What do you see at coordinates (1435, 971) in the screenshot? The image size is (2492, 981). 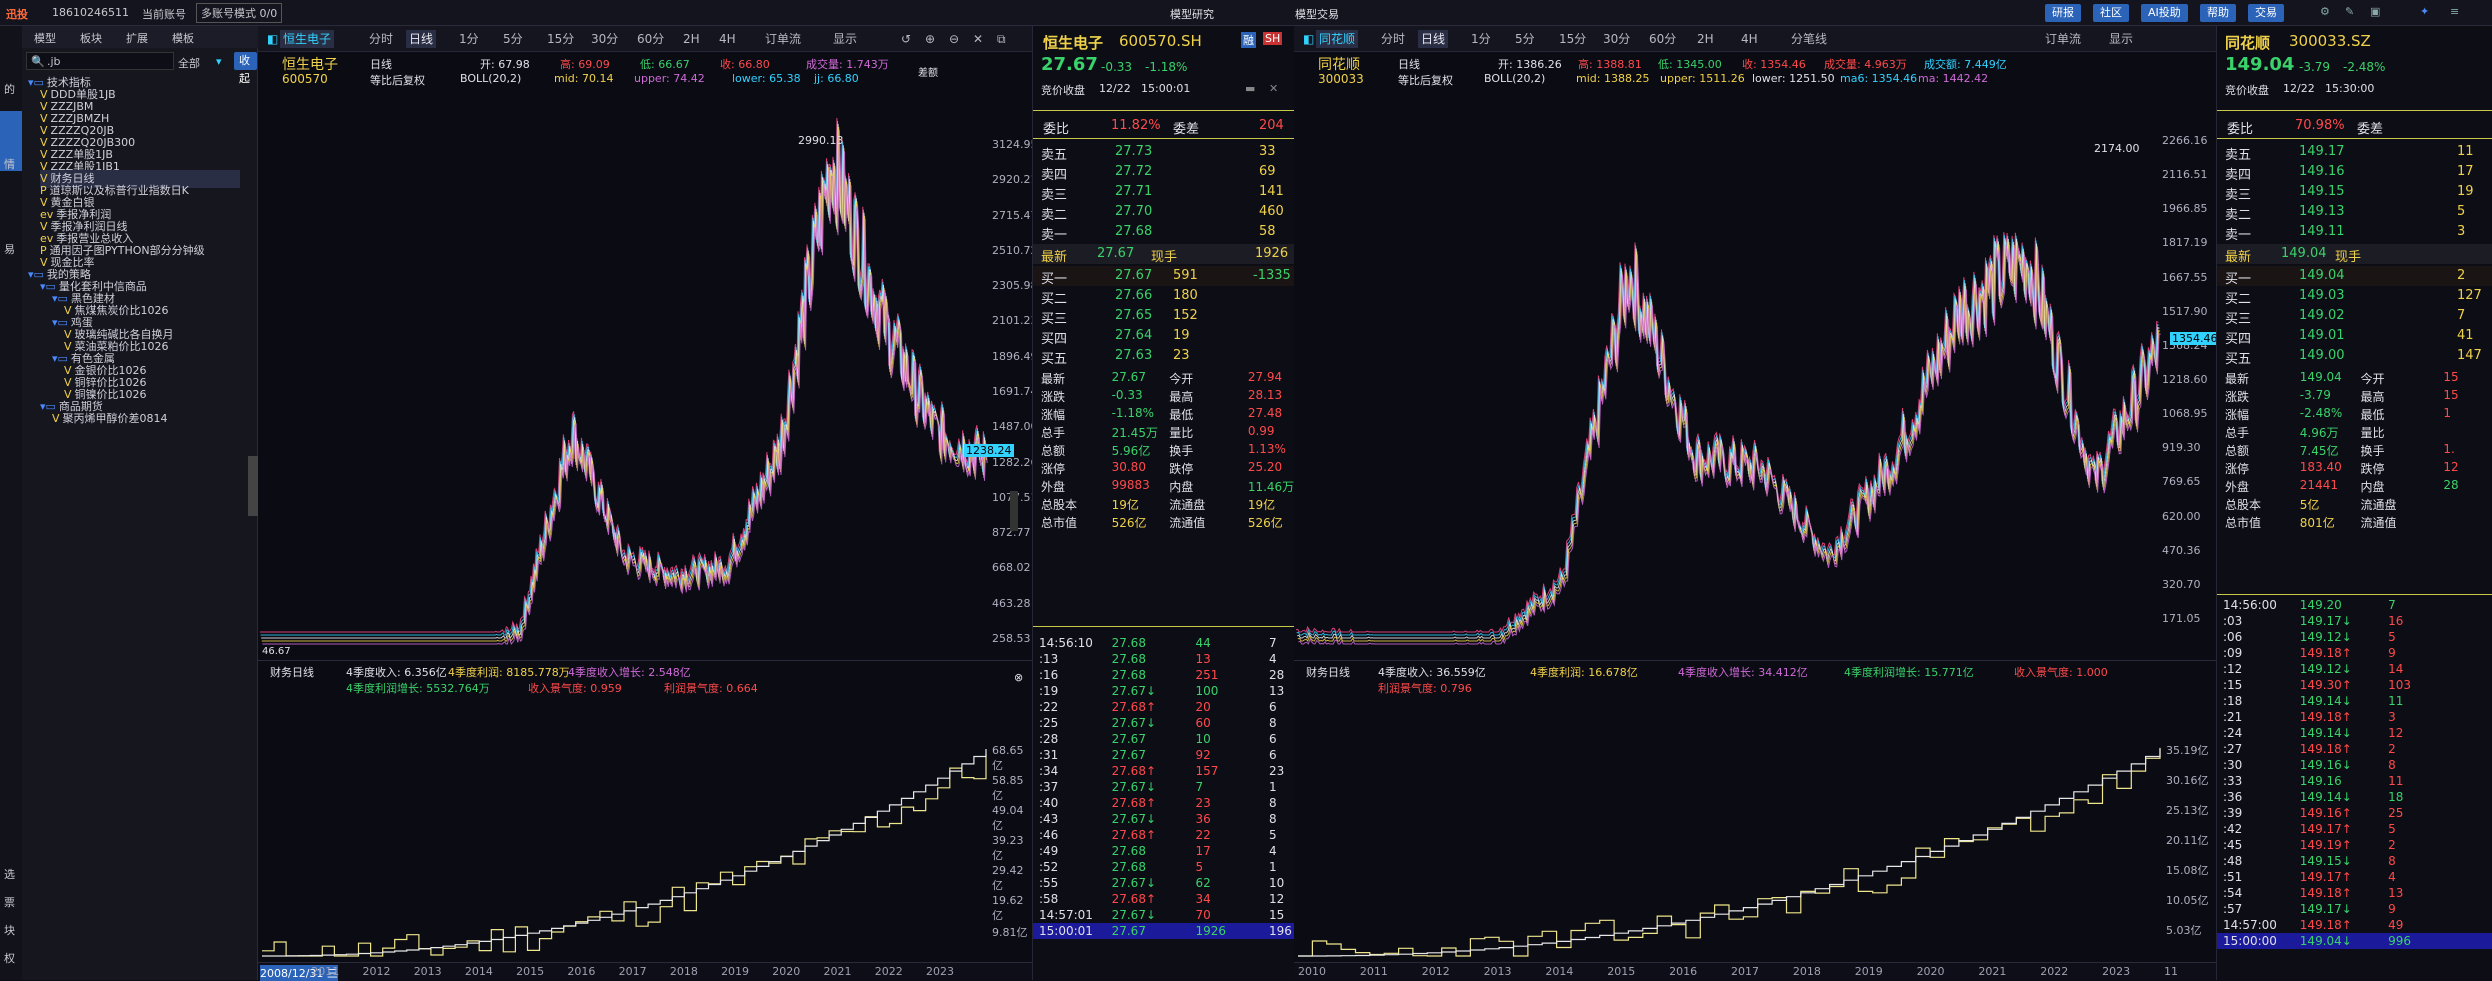 I see `year-label: 2012` at bounding box center [1435, 971].